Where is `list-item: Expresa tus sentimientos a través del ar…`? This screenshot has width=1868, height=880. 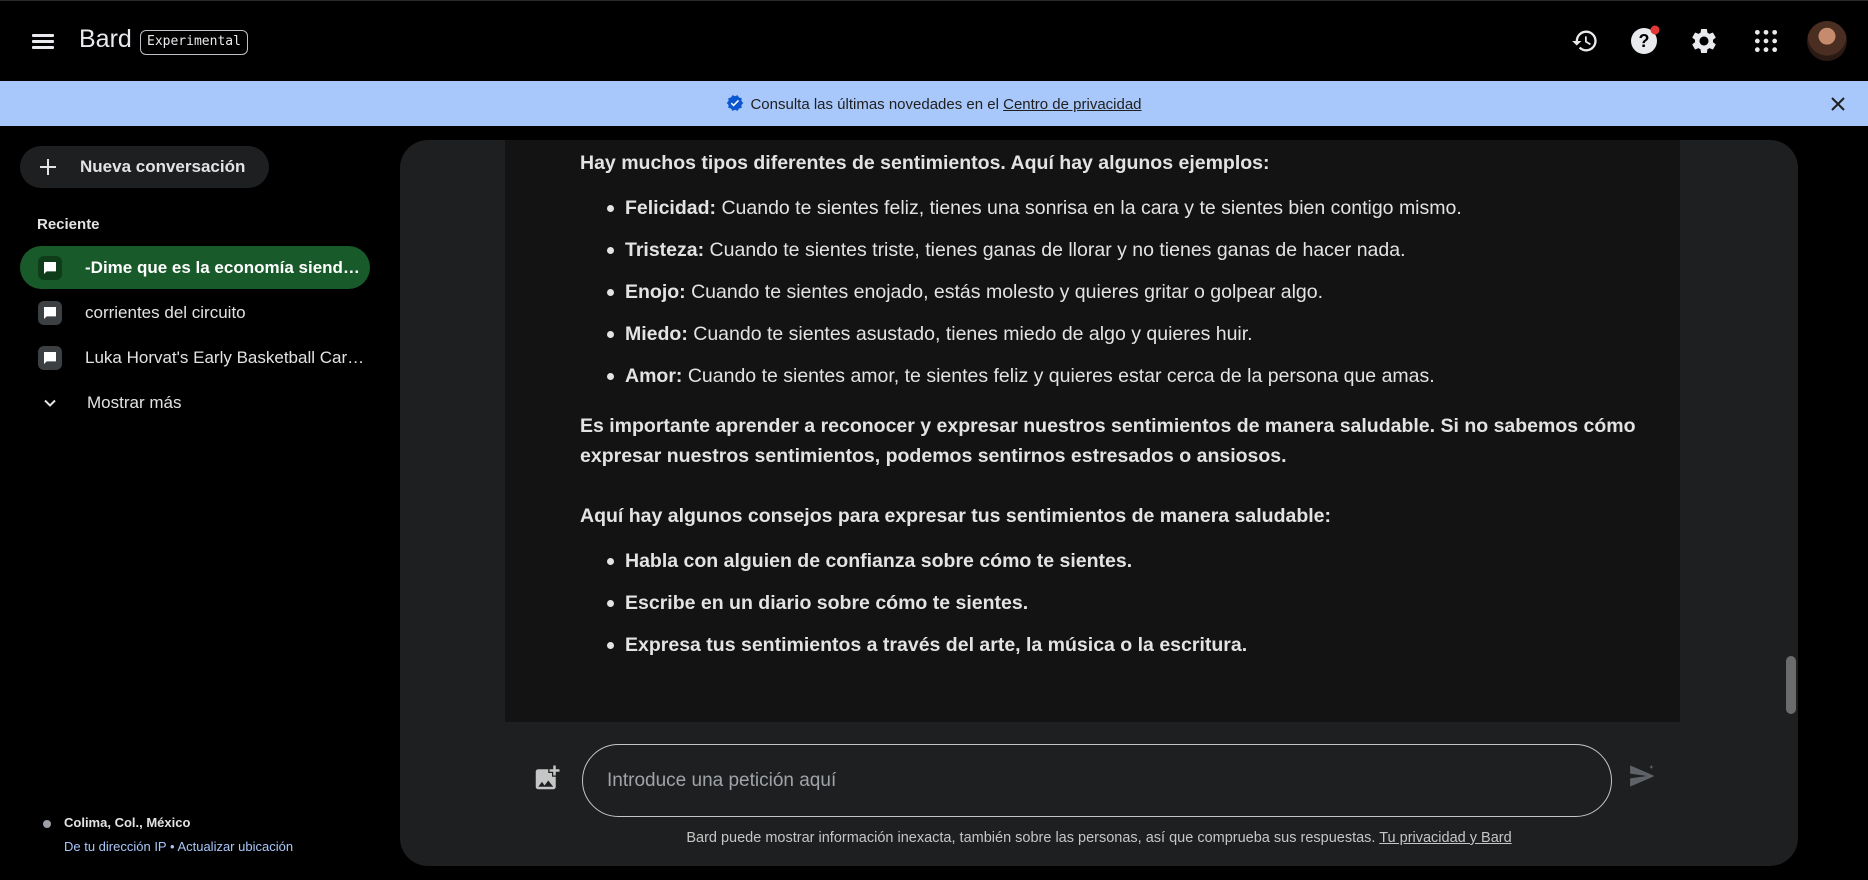 list-item: Expresa tus sentimientos a través del ar… is located at coordinates (1110, 645).